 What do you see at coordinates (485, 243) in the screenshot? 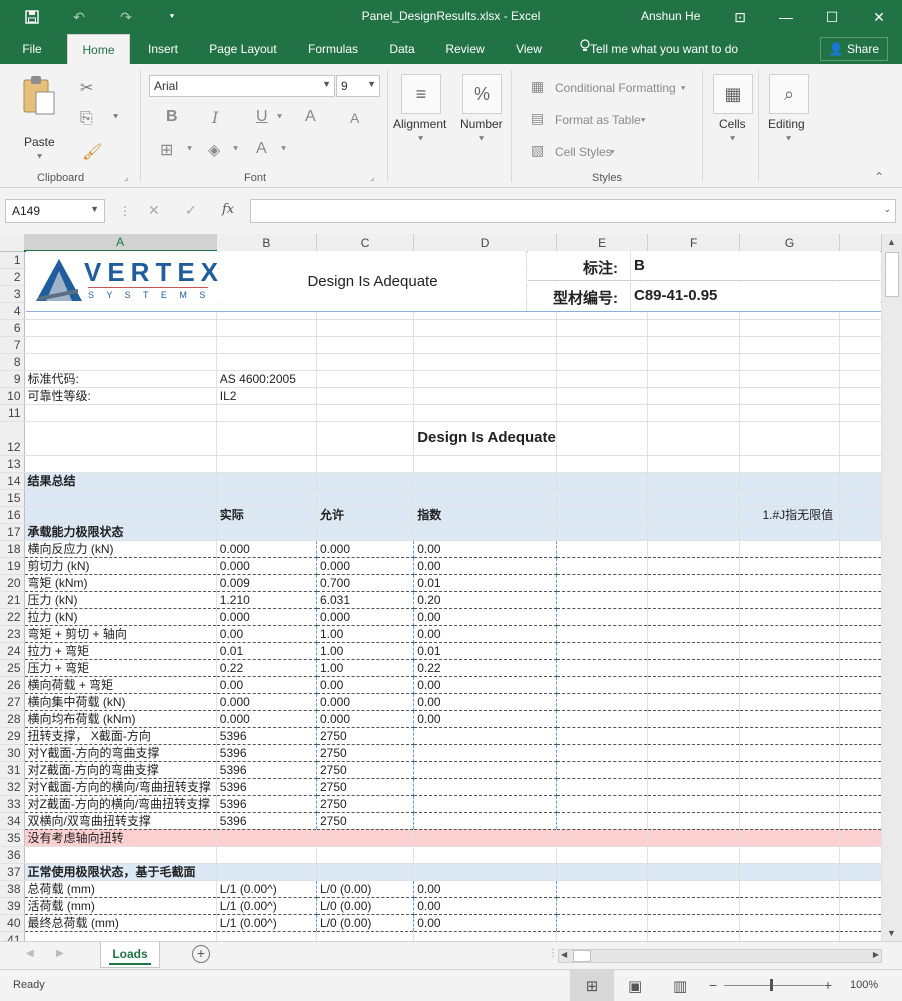
I see `column-header: D` at bounding box center [485, 243].